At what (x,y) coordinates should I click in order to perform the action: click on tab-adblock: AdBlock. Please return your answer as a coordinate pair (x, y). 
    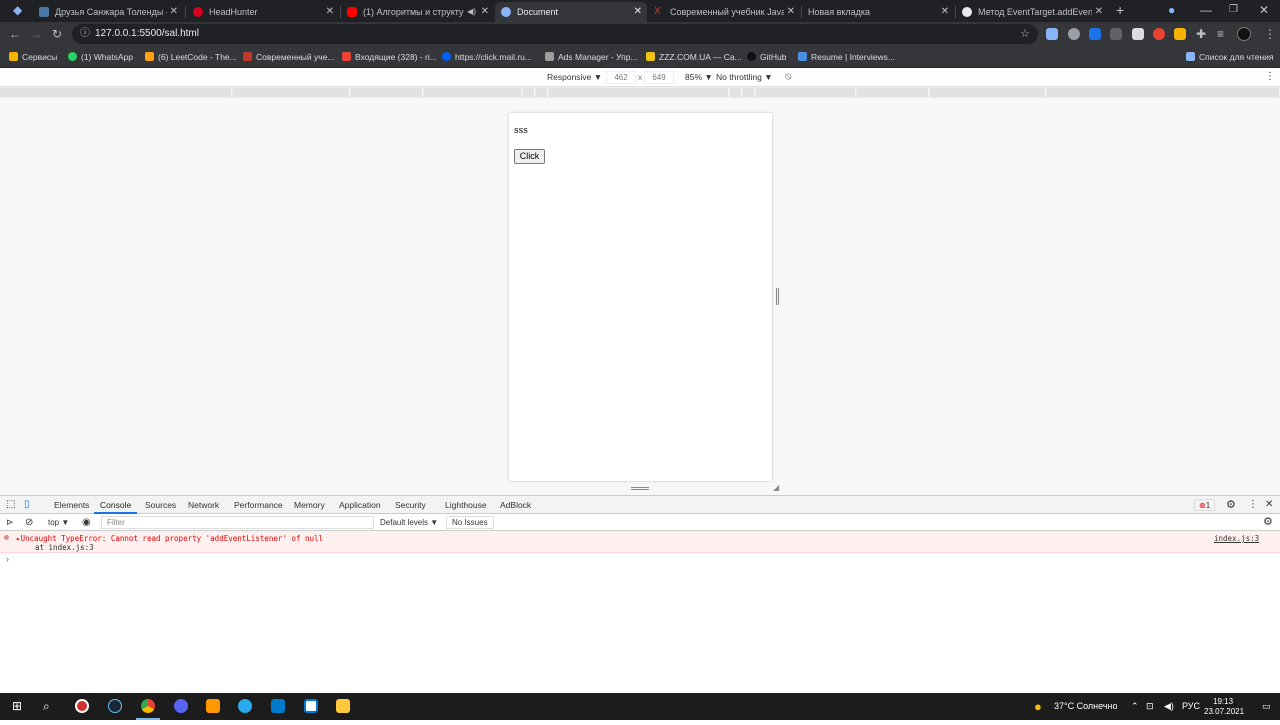
    Looking at the image, I should click on (515, 505).